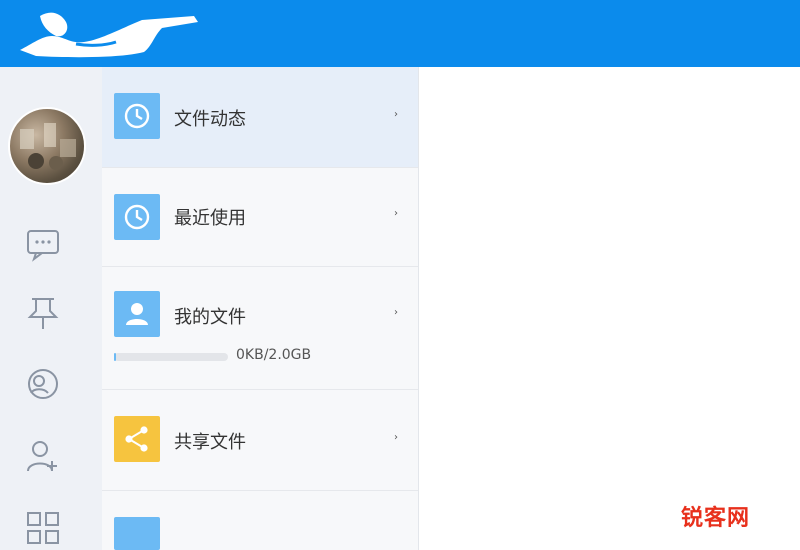  What do you see at coordinates (260, 520) in the screenshot?
I see `menu-item-partial` at bounding box center [260, 520].